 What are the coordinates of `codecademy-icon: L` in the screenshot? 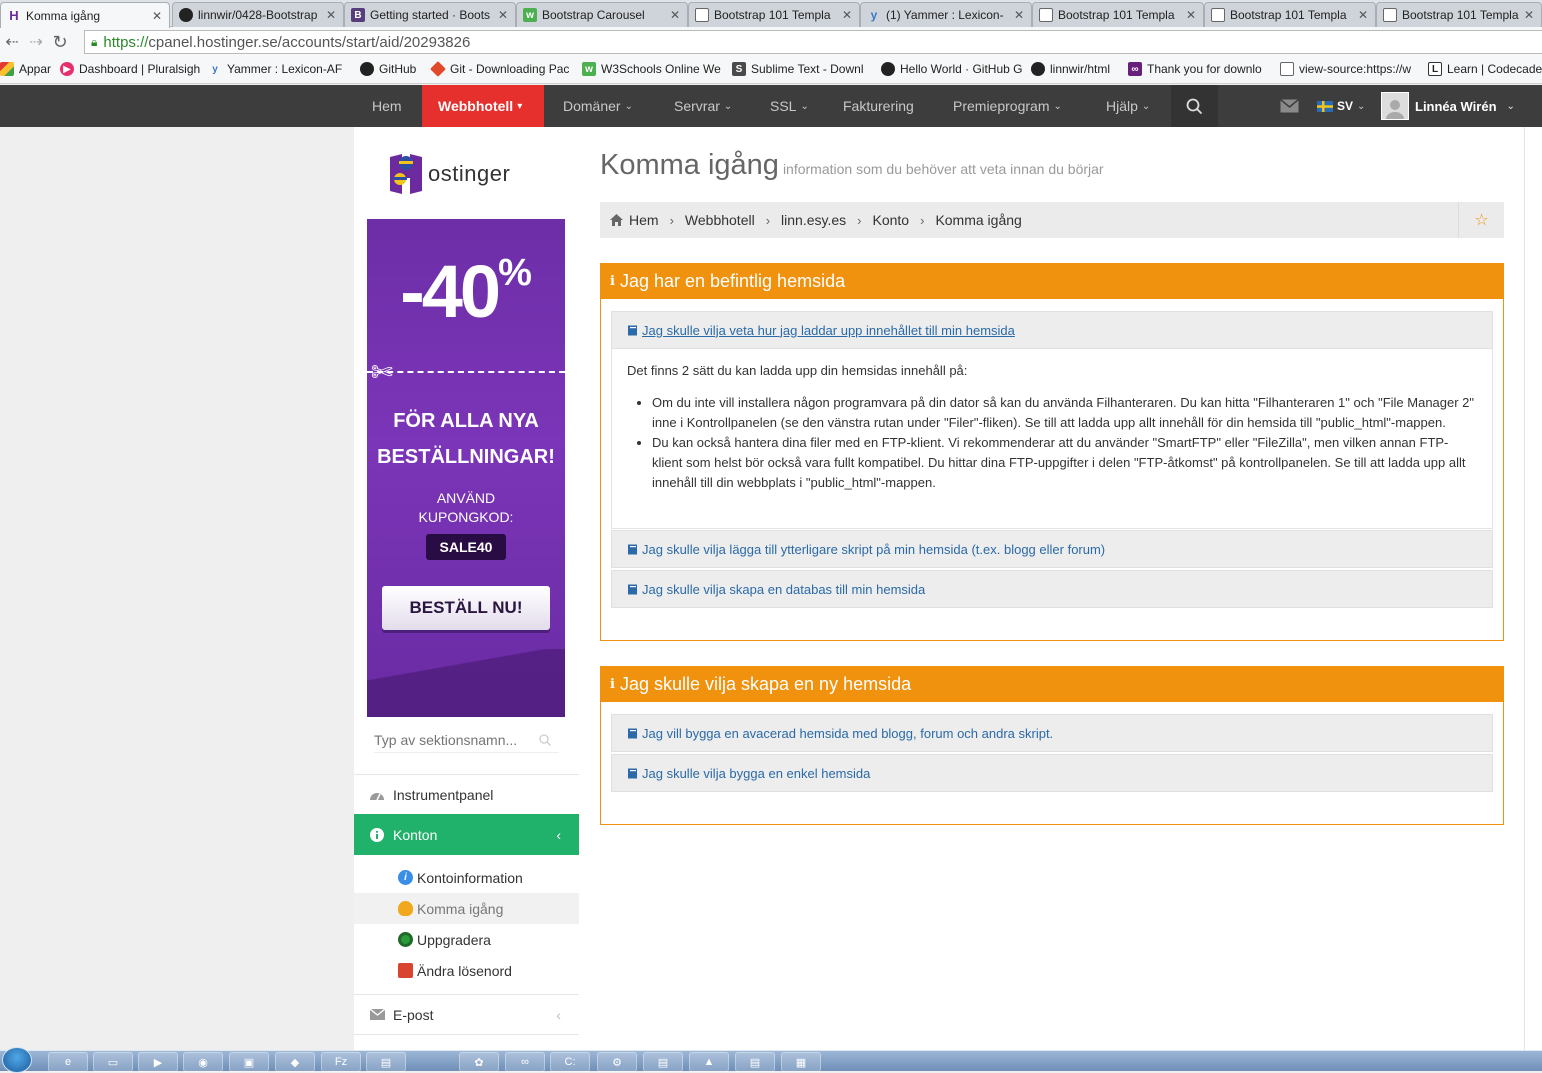 It's located at (1435, 69).